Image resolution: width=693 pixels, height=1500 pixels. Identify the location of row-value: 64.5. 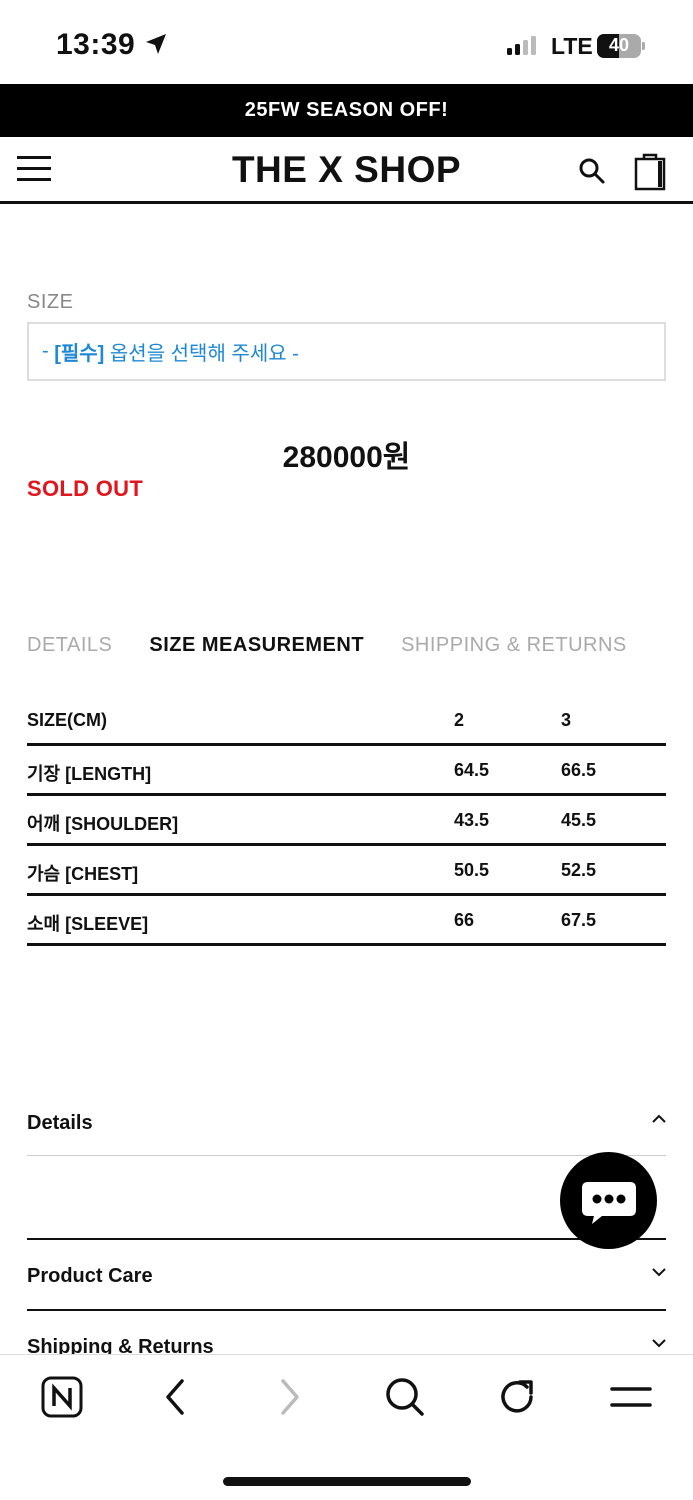
(472, 770).